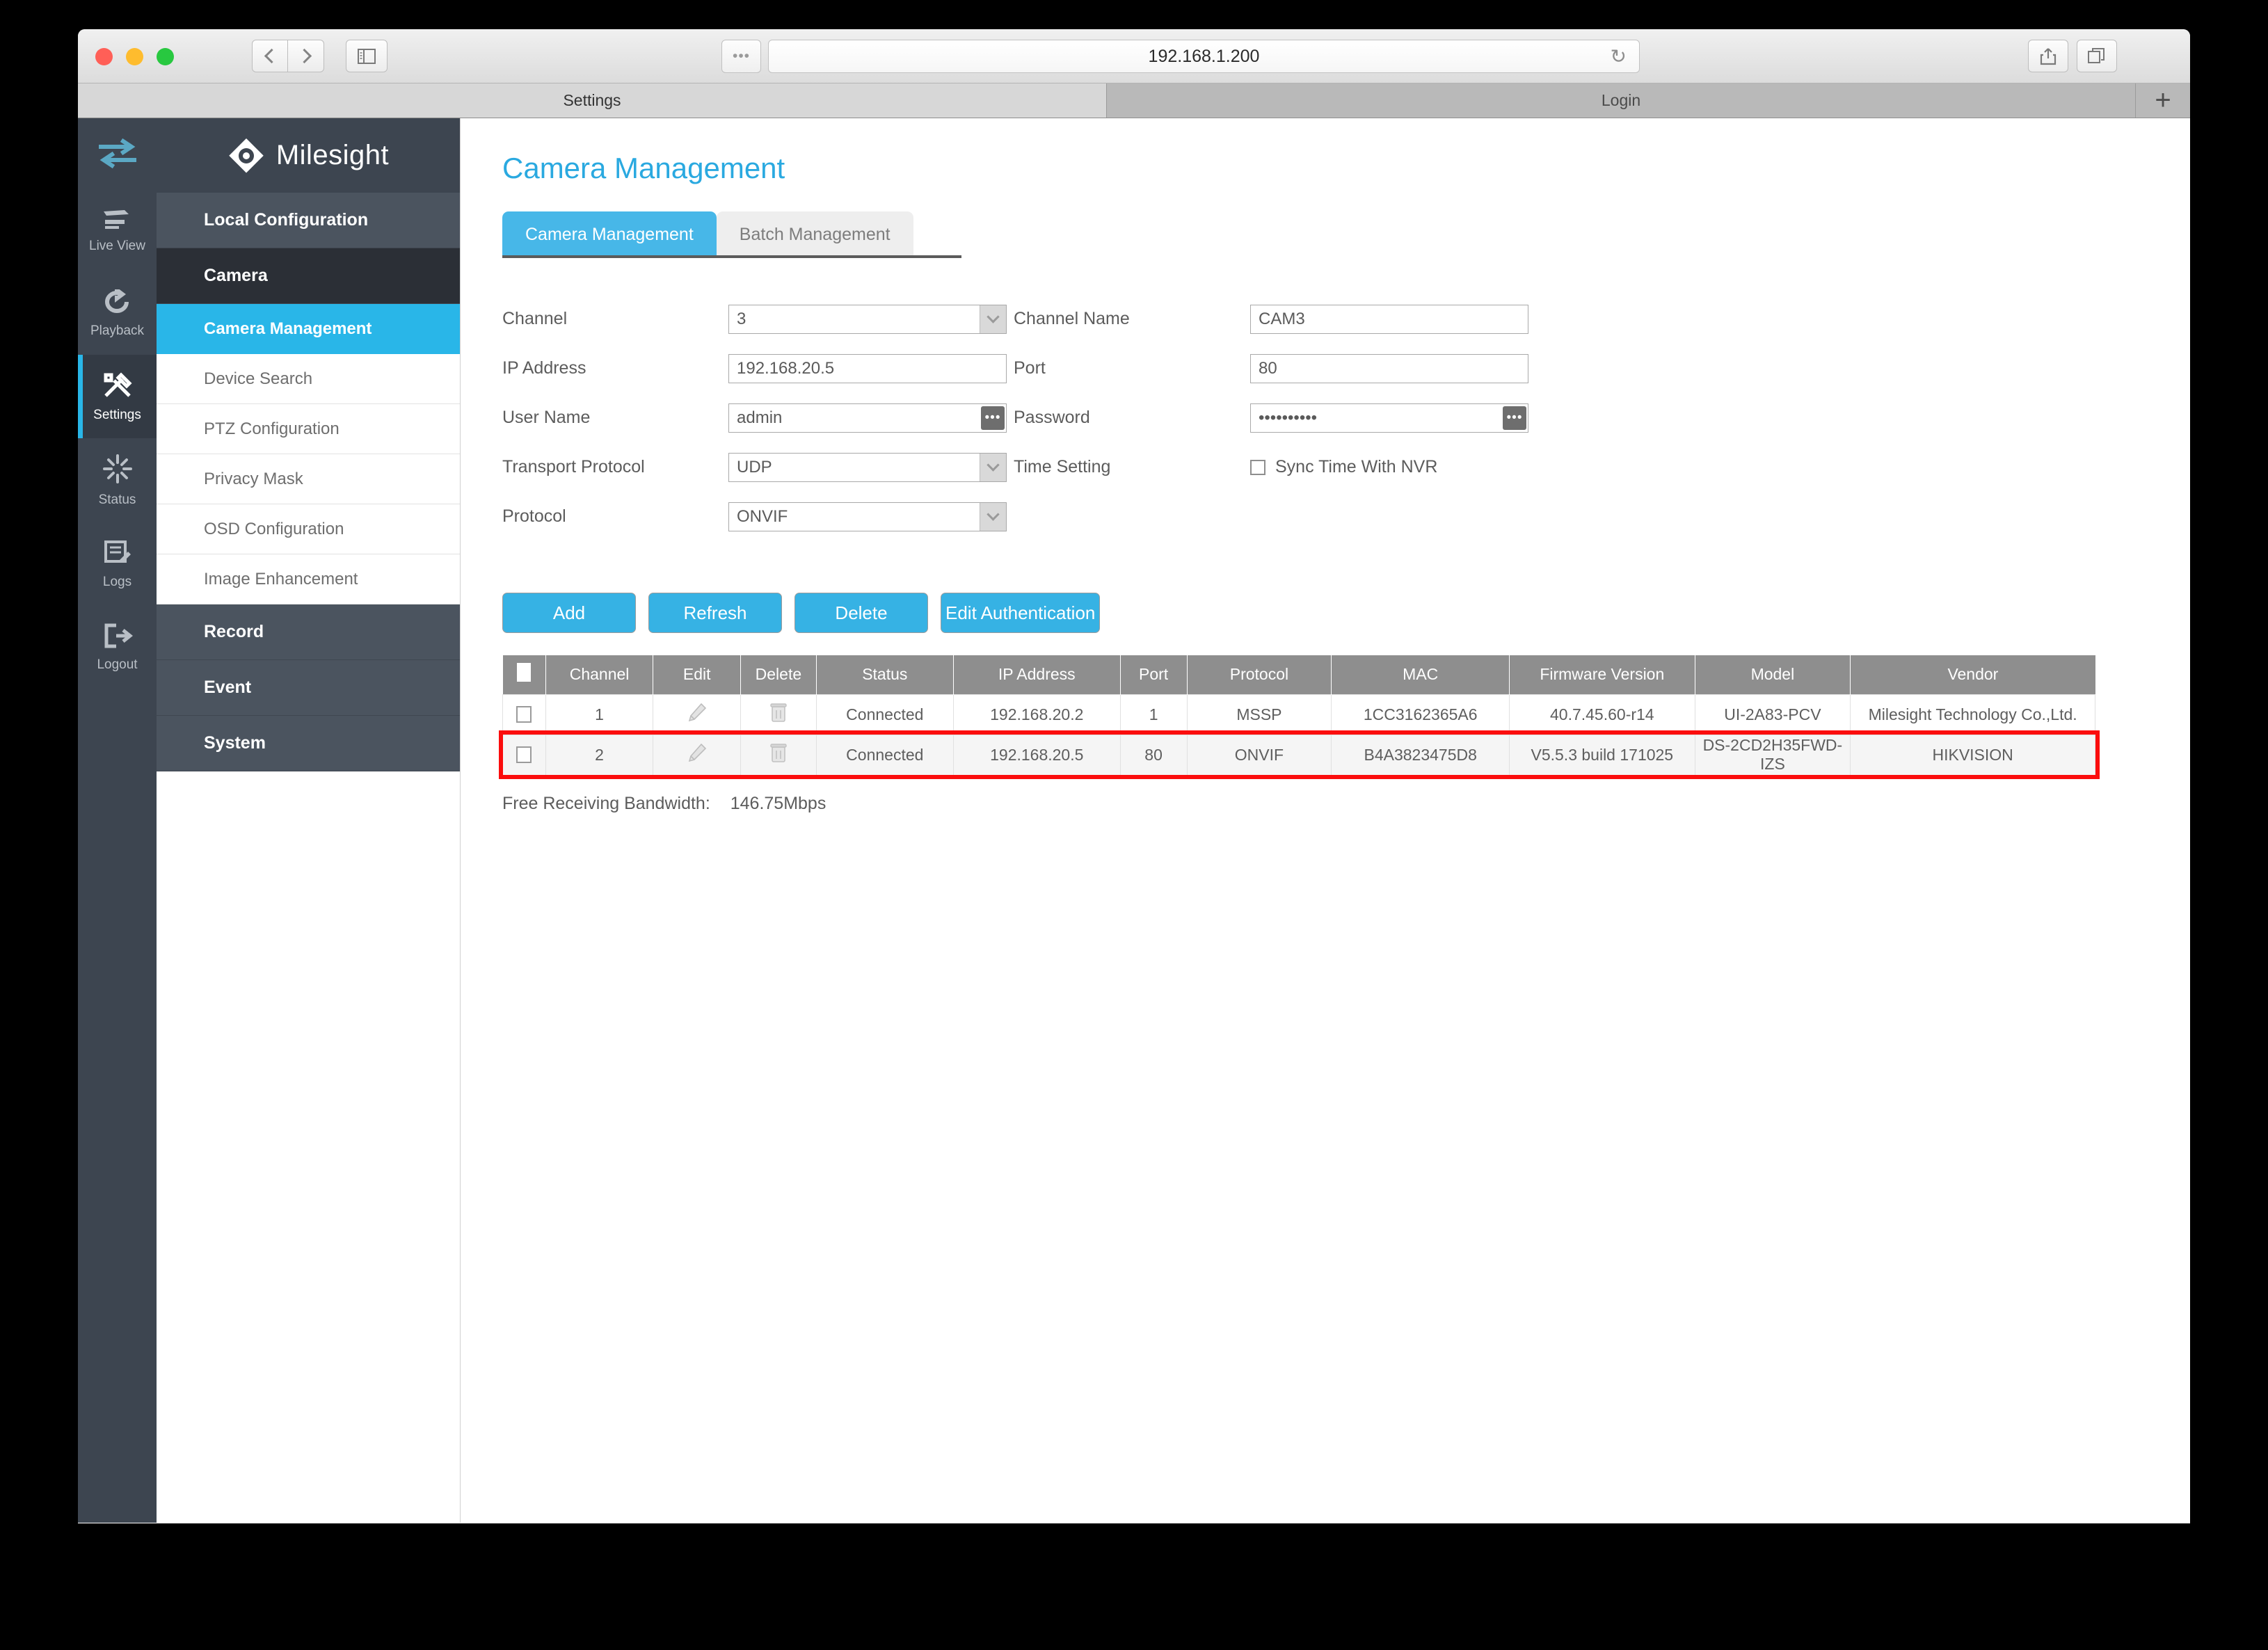 This screenshot has width=2268, height=1650. Describe the element at coordinates (117, 563) in the screenshot. I see `rail-item-logs: Logs` at that location.